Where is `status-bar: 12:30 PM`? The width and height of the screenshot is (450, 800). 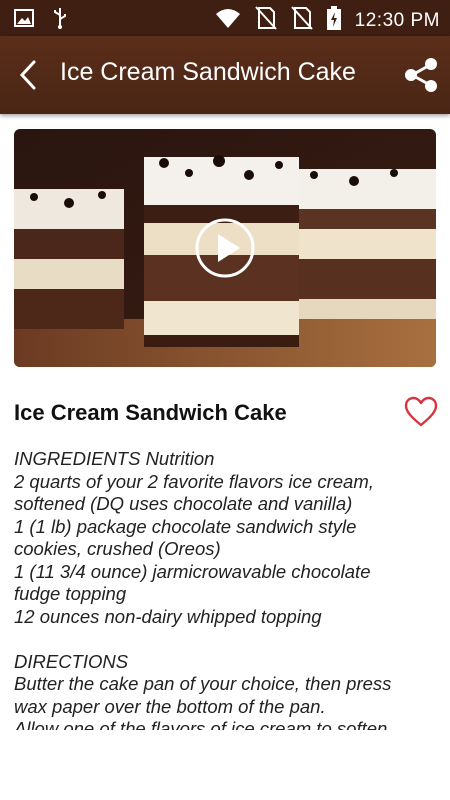 status-bar: 12:30 PM is located at coordinates (225, 18).